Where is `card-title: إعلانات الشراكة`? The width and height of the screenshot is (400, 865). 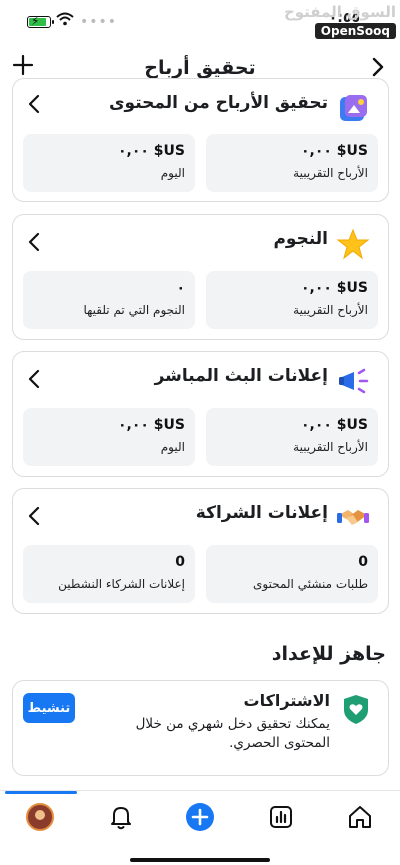
card-title: إعلانات الشراكة is located at coordinates (261, 513).